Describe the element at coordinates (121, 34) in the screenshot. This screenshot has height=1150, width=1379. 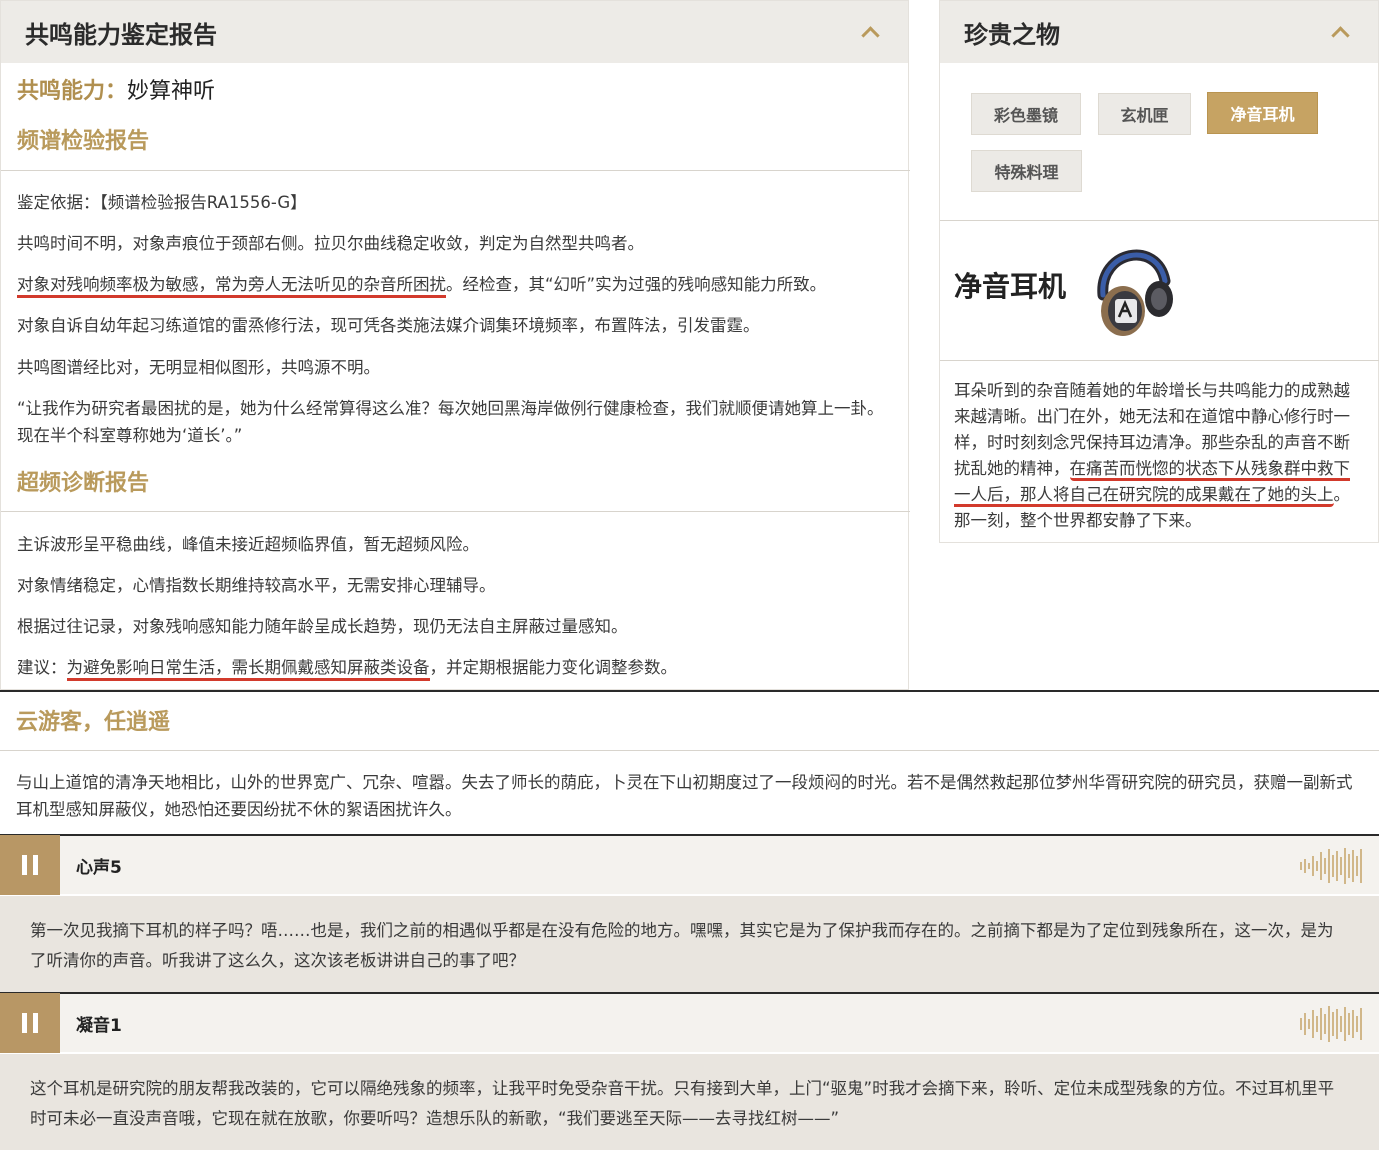
I see `report-title: 共鸣能力鉴定报告` at that location.